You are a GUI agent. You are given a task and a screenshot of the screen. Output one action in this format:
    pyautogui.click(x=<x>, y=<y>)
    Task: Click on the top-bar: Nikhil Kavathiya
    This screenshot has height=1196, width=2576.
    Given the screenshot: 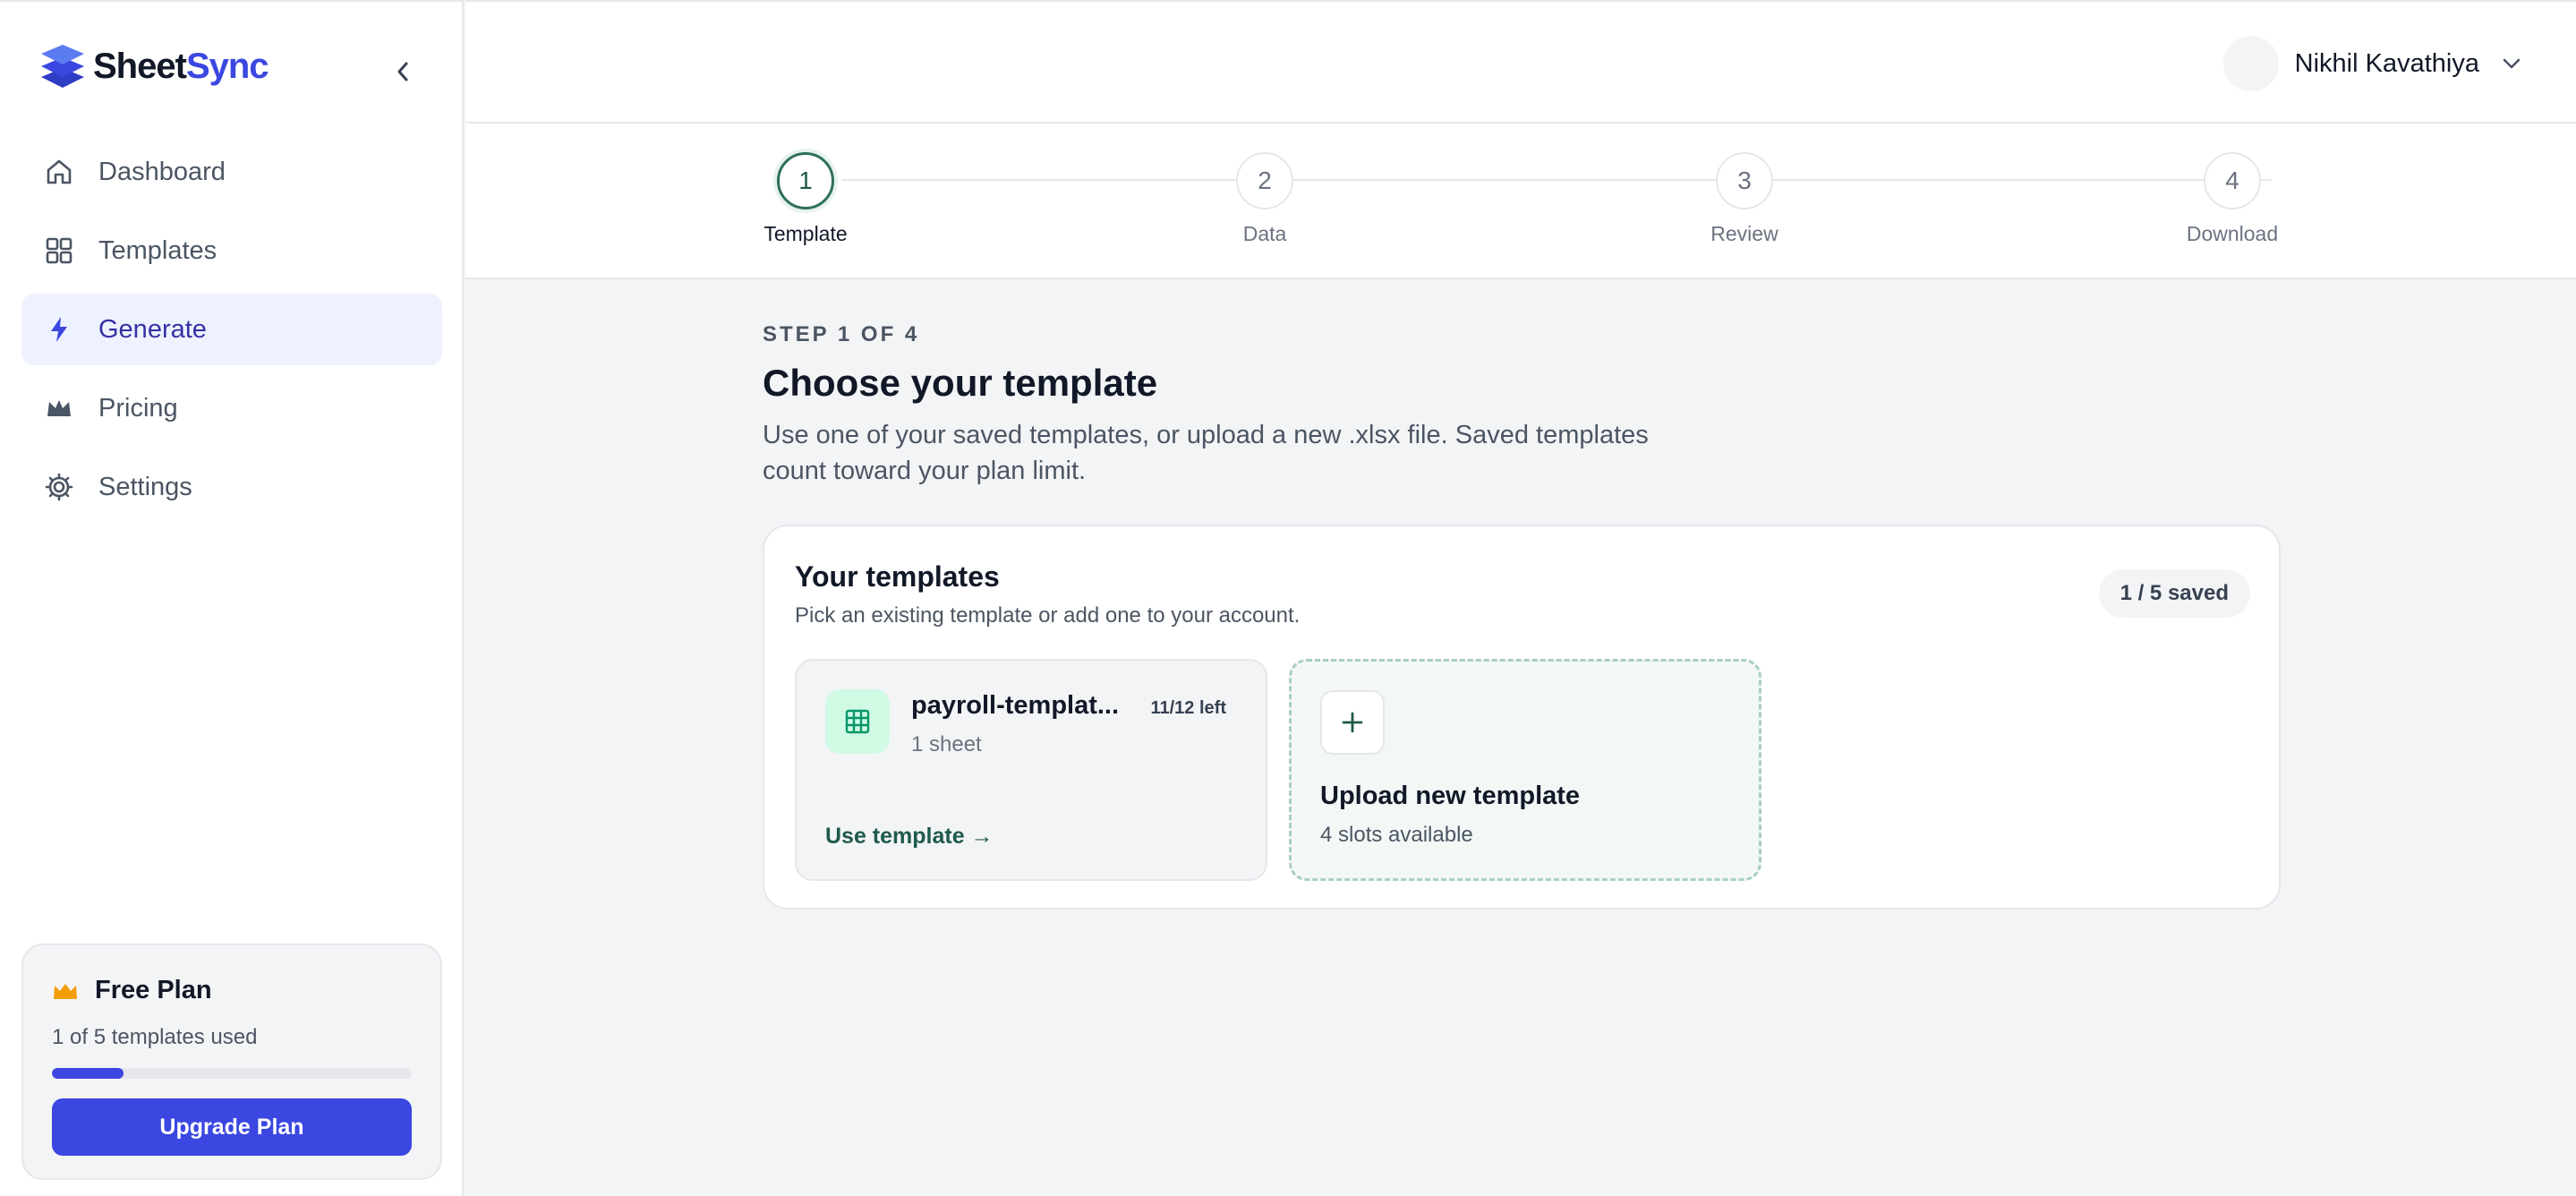 What is the action you would take?
    pyautogui.click(x=1520, y=62)
    